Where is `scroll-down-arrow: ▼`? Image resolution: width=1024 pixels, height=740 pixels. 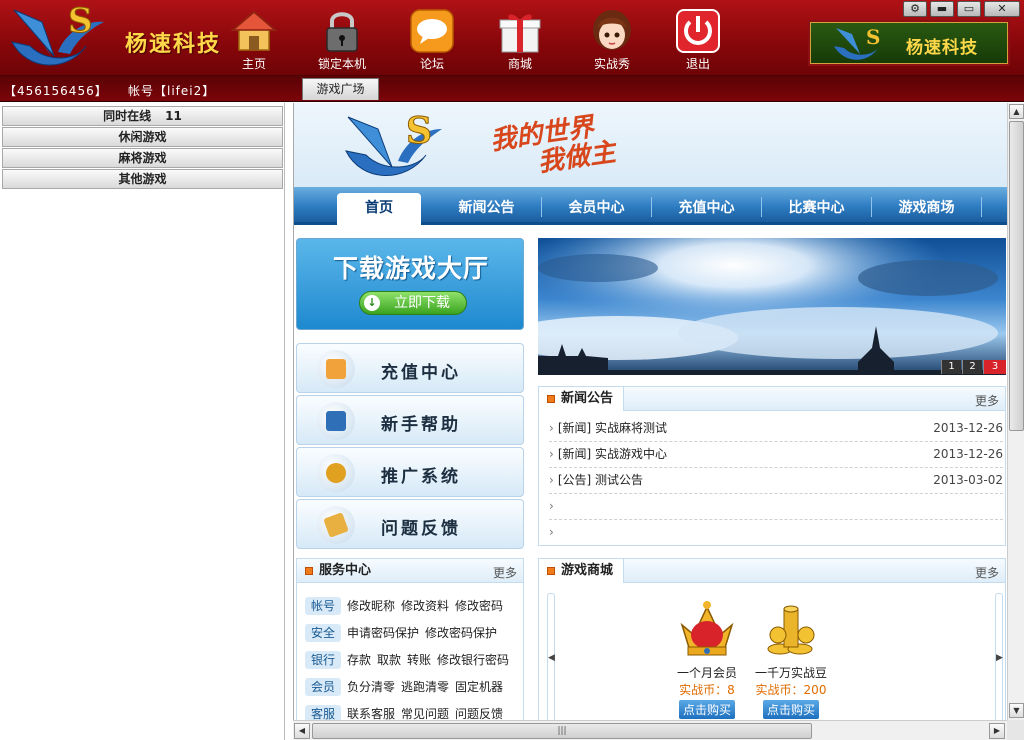 scroll-down-arrow: ▼ is located at coordinates (1016, 710).